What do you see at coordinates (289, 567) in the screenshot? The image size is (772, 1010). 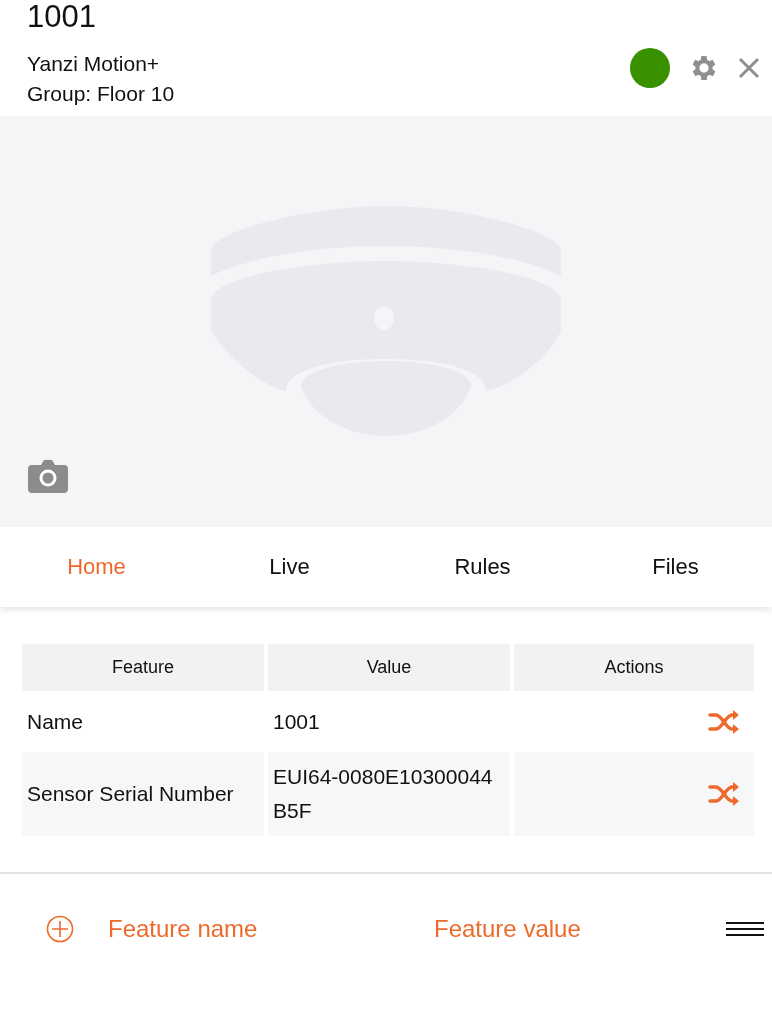 I see `tab: Live` at bounding box center [289, 567].